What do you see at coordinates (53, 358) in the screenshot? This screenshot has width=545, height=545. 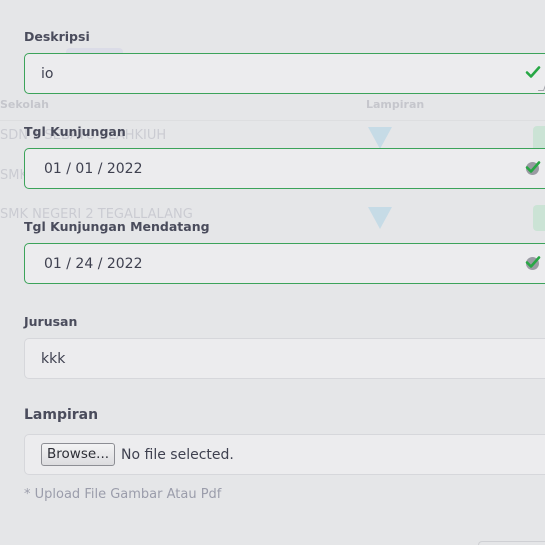 I see `jurusan-value: kkk` at bounding box center [53, 358].